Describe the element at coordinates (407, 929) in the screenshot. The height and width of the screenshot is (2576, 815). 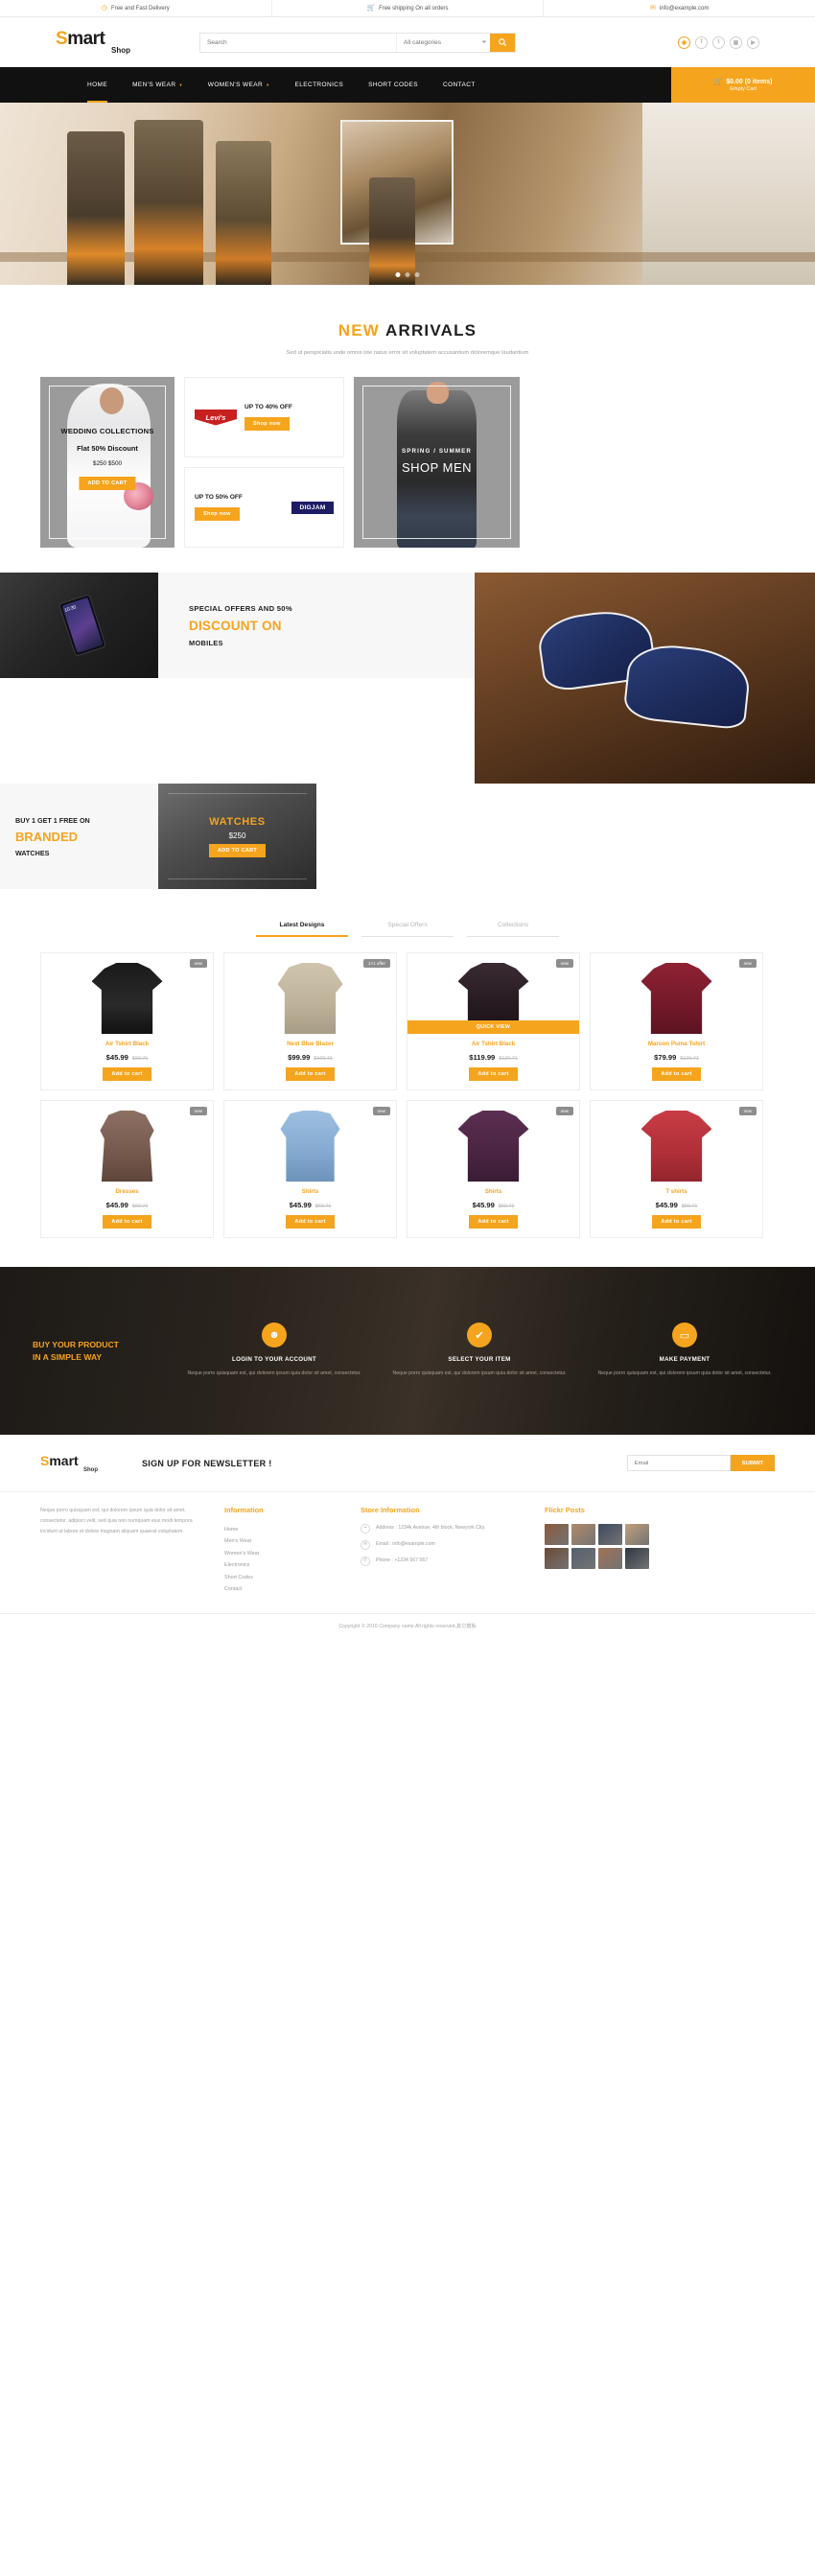
I see `tab-special-offers: Special Offers` at that location.